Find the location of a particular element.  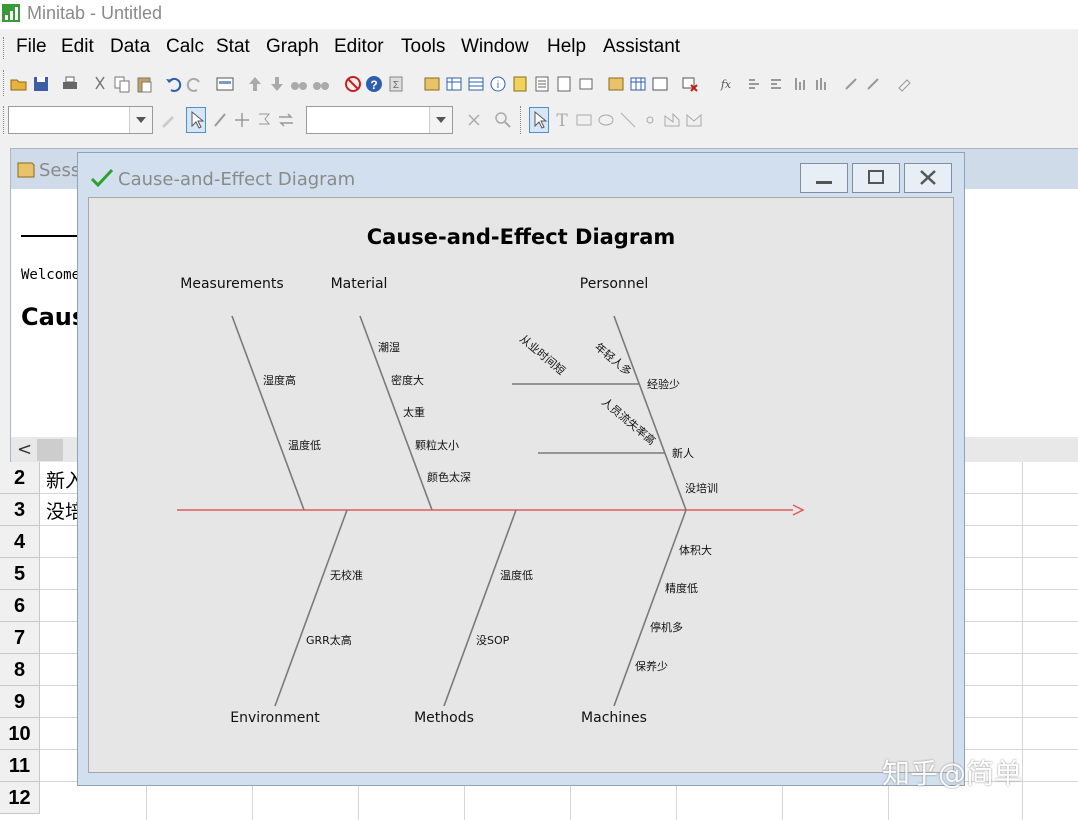

polygon-tool-icon is located at coordinates (694, 120).